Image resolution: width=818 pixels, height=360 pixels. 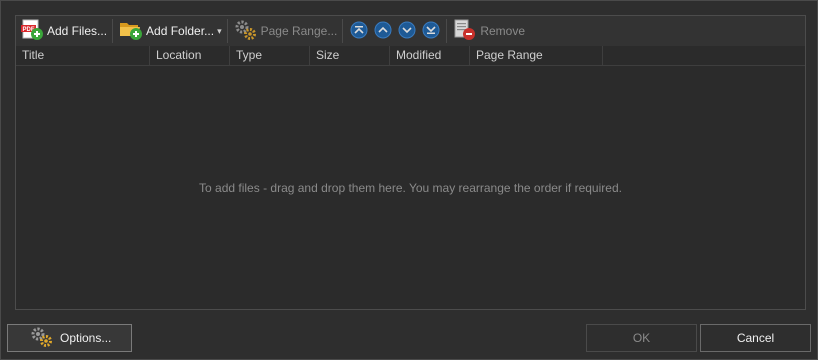 I want to click on column-header-size: Size, so click(x=350, y=55).